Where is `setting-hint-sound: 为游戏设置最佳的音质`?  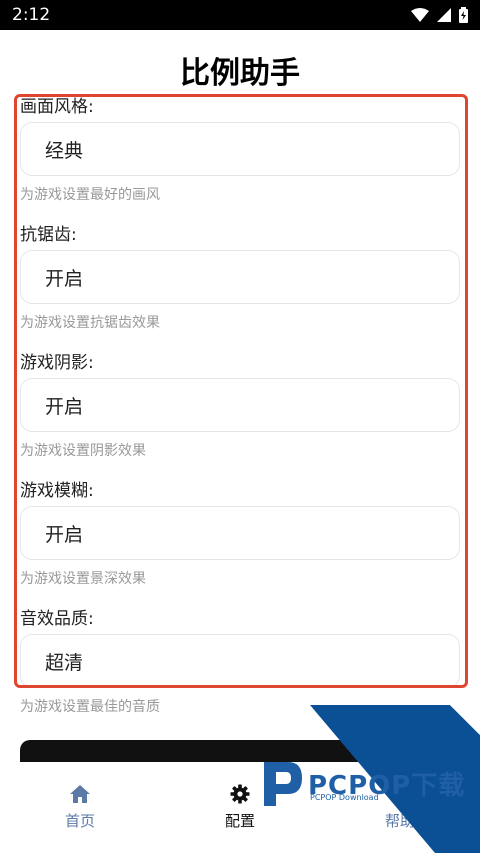 setting-hint-sound: 为游戏设置最佳的音质 is located at coordinates (90, 707).